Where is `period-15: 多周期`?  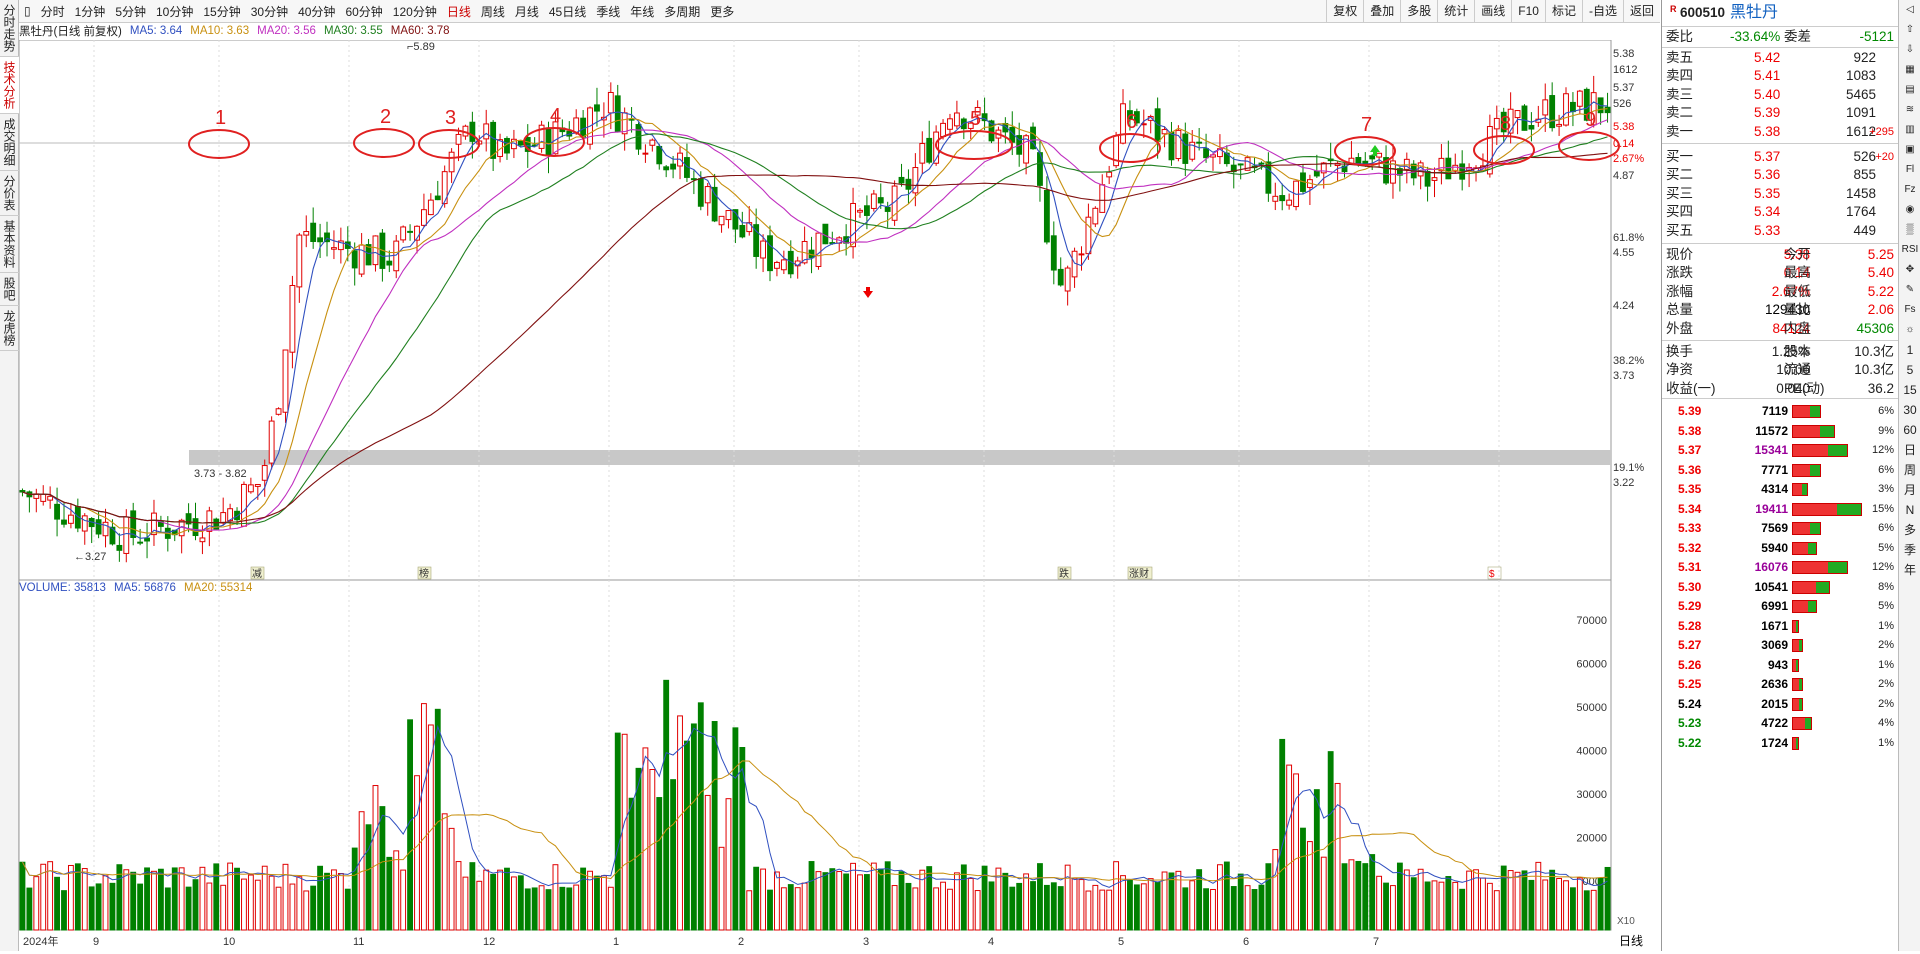 period-15: 多周期 is located at coordinates (682, 11).